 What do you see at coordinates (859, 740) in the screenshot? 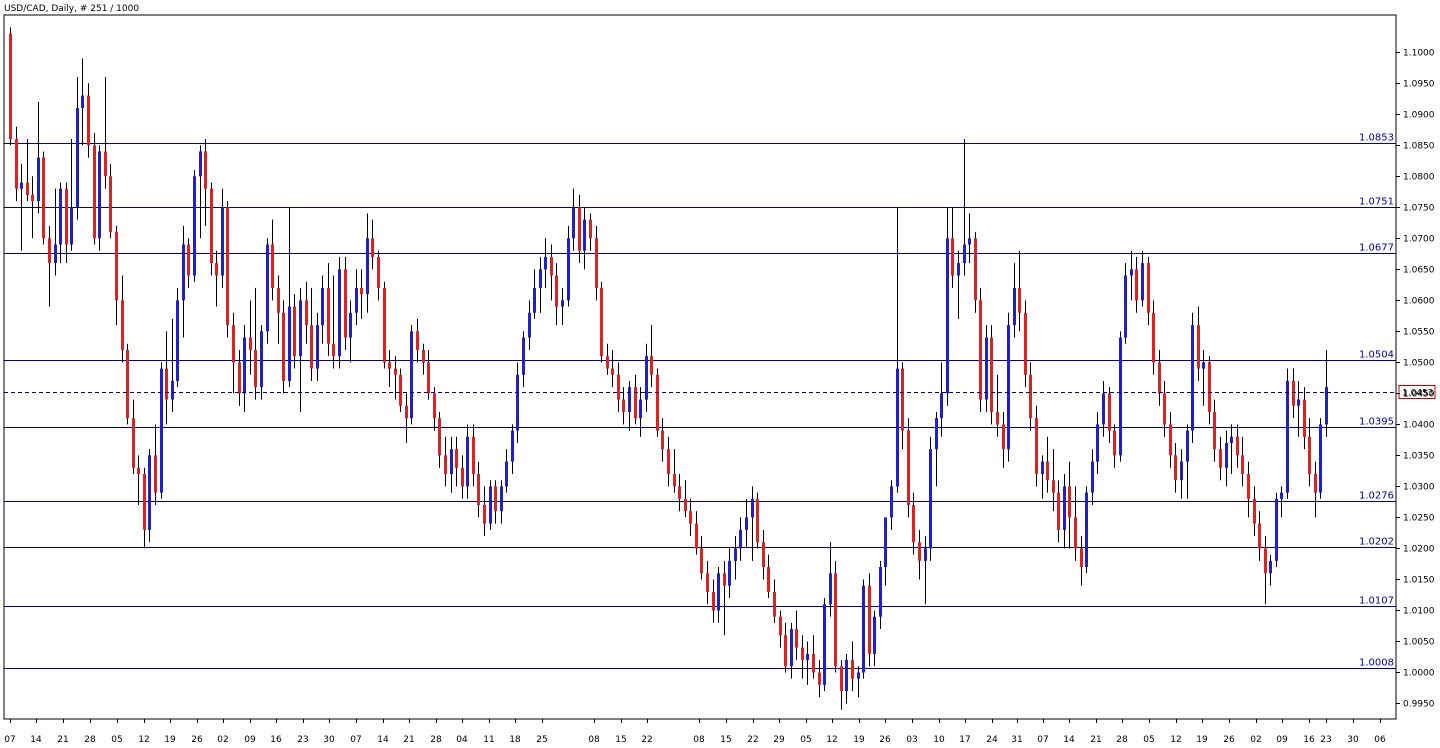
I see `x-tick-label: 19` at bounding box center [859, 740].